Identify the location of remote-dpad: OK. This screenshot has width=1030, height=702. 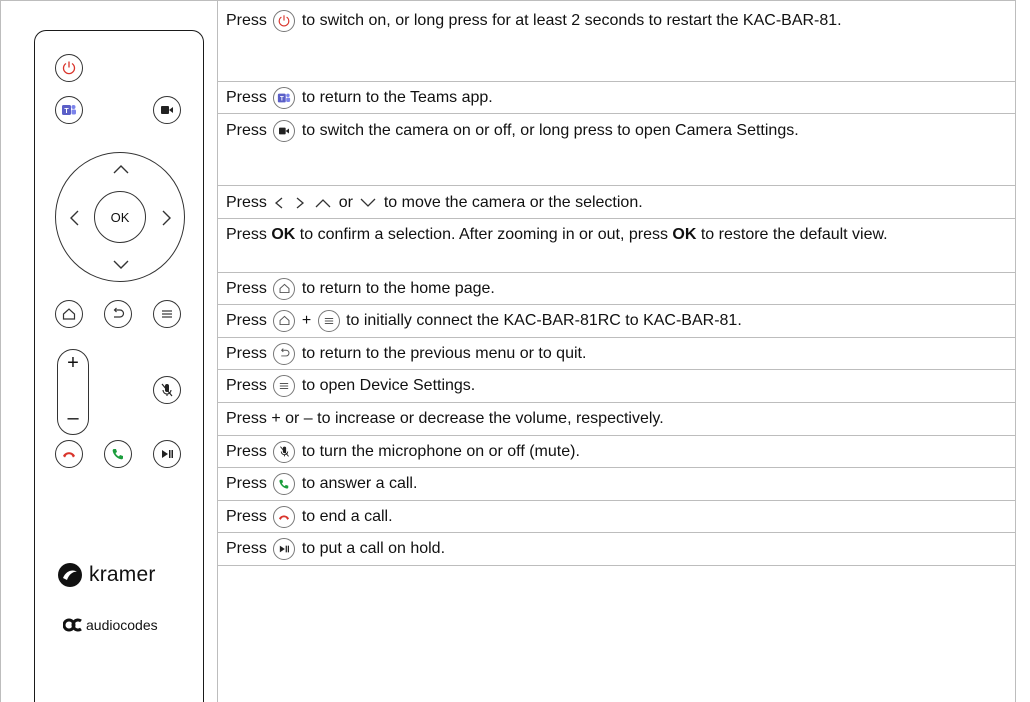
(120, 217).